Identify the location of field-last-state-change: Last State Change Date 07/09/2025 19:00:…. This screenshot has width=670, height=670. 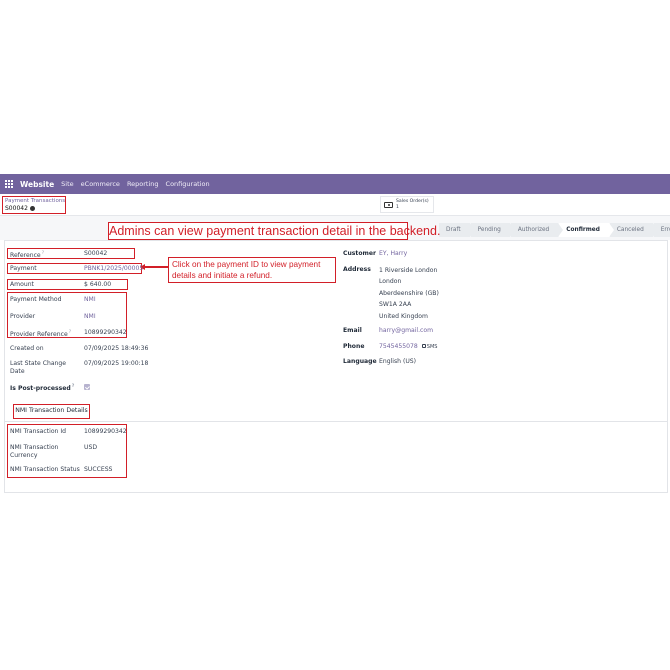
(79, 368).